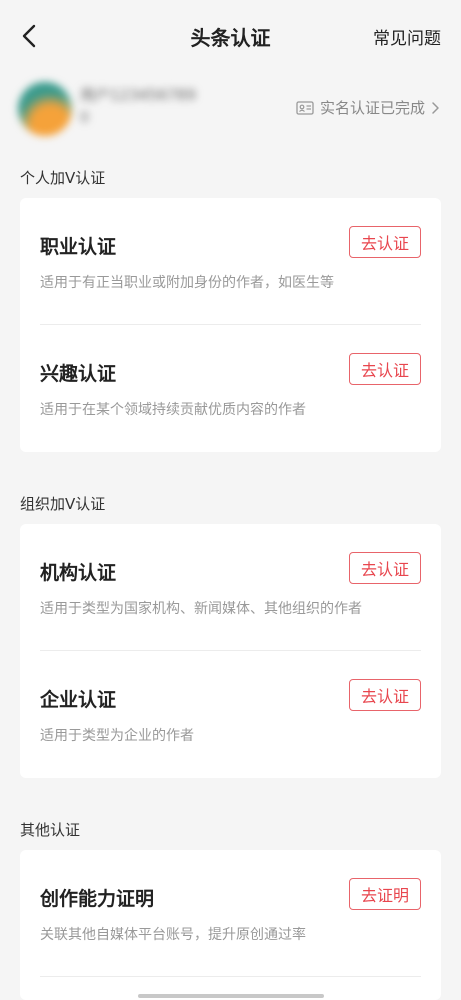 This screenshot has height=1000, width=461. Describe the element at coordinates (63, 178) in the screenshot. I see `section-title-personal: 个人加V认证` at that location.